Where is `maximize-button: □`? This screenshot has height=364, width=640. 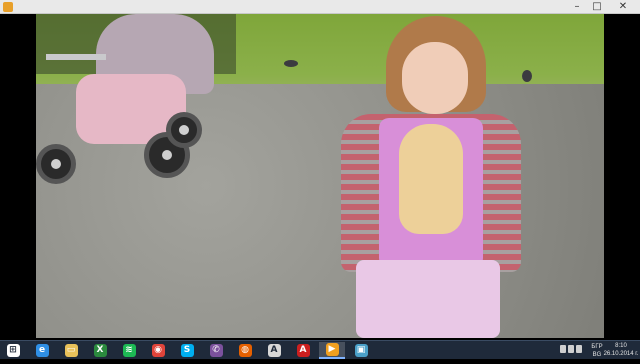
maximize-button: □ is located at coordinates (597, 7).